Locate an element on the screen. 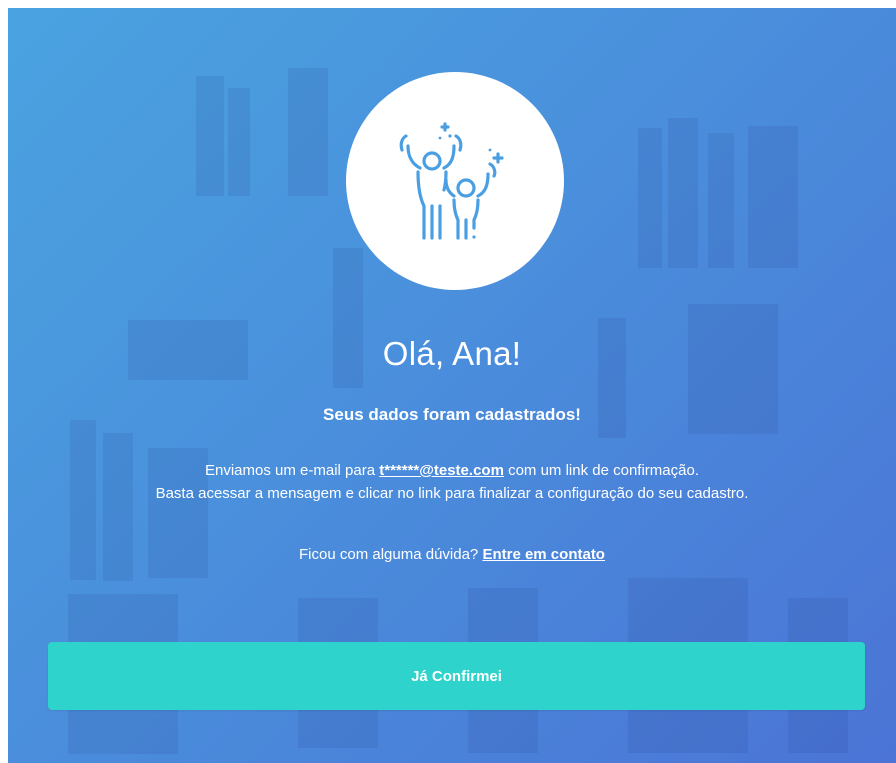 The width and height of the screenshot is (896, 763). help-prefix: Ficou com alguma dúvida? is located at coordinates (391, 554).